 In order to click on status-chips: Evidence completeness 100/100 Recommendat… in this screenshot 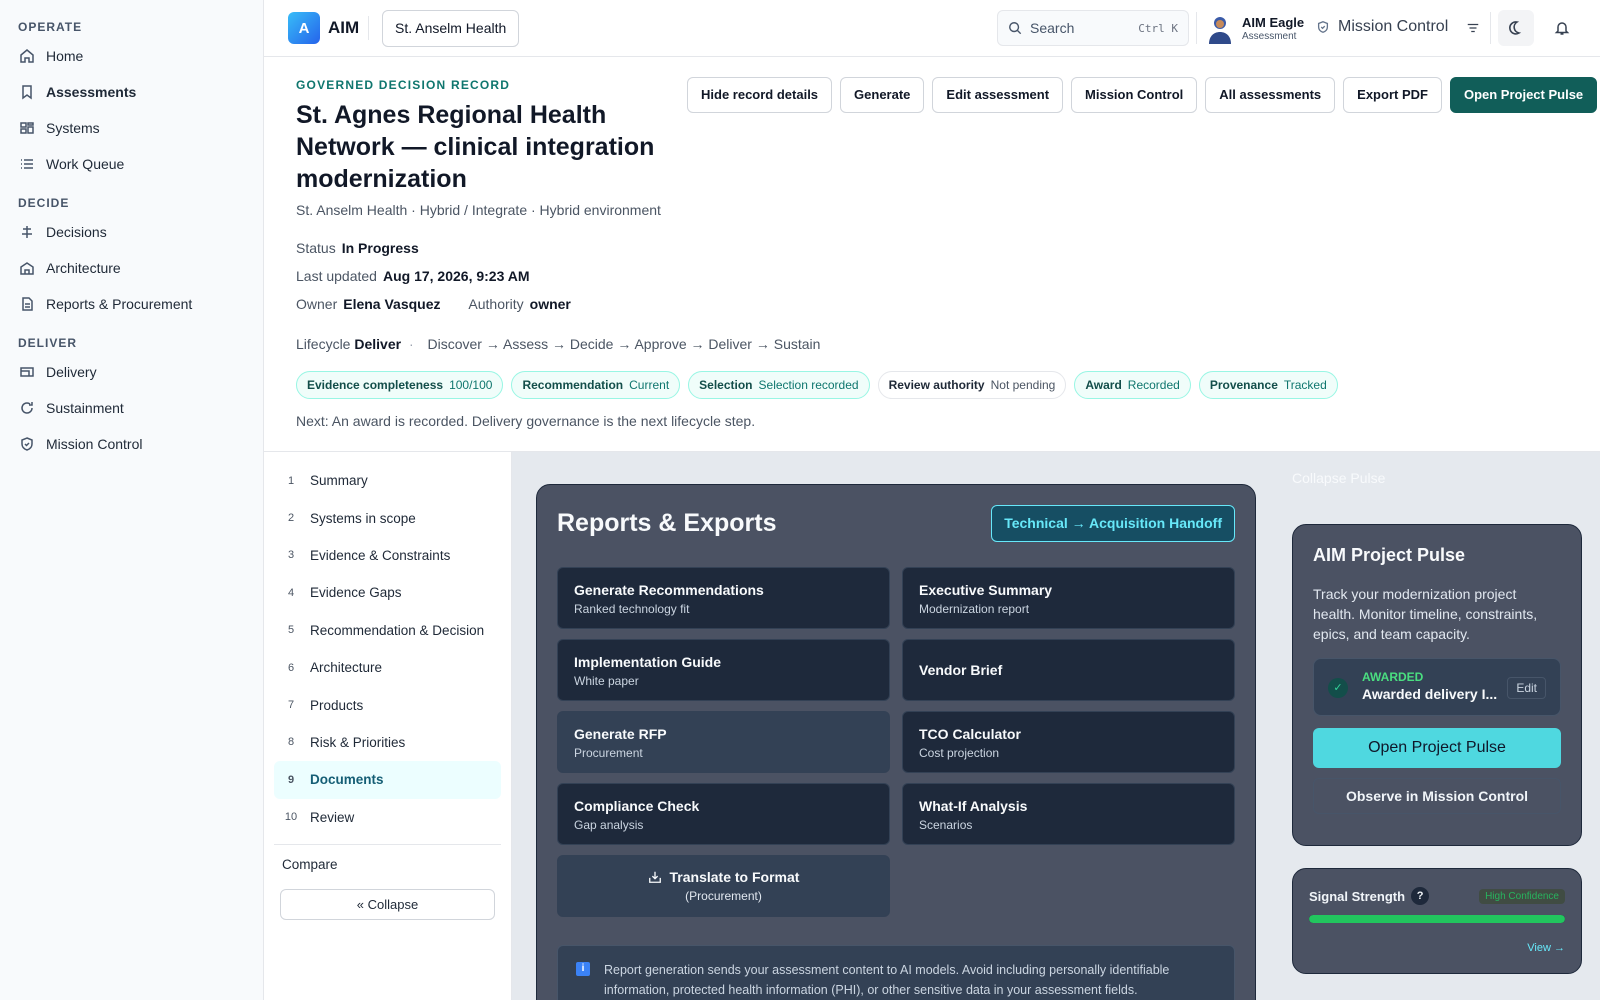, I will do `click(817, 385)`.